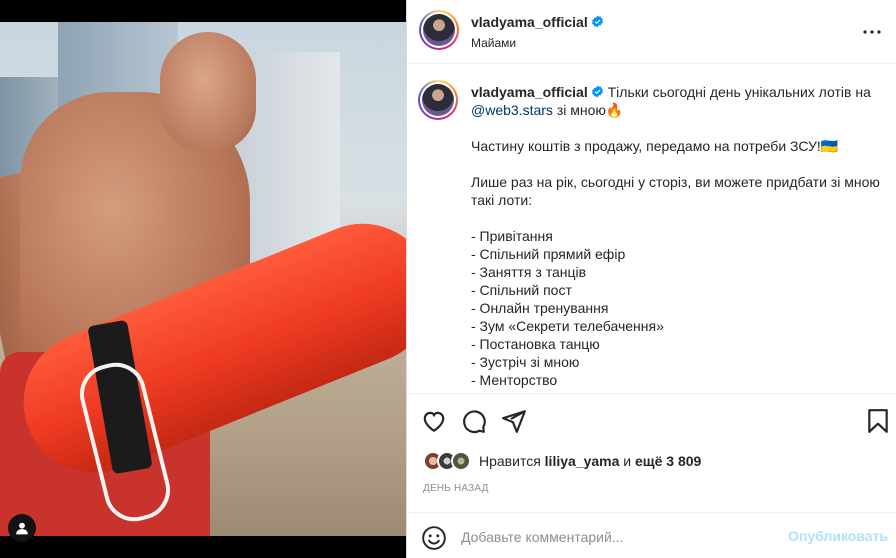 Image resolution: width=896 pixels, height=558 pixels. I want to click on comment-icon, so click(474, 421).